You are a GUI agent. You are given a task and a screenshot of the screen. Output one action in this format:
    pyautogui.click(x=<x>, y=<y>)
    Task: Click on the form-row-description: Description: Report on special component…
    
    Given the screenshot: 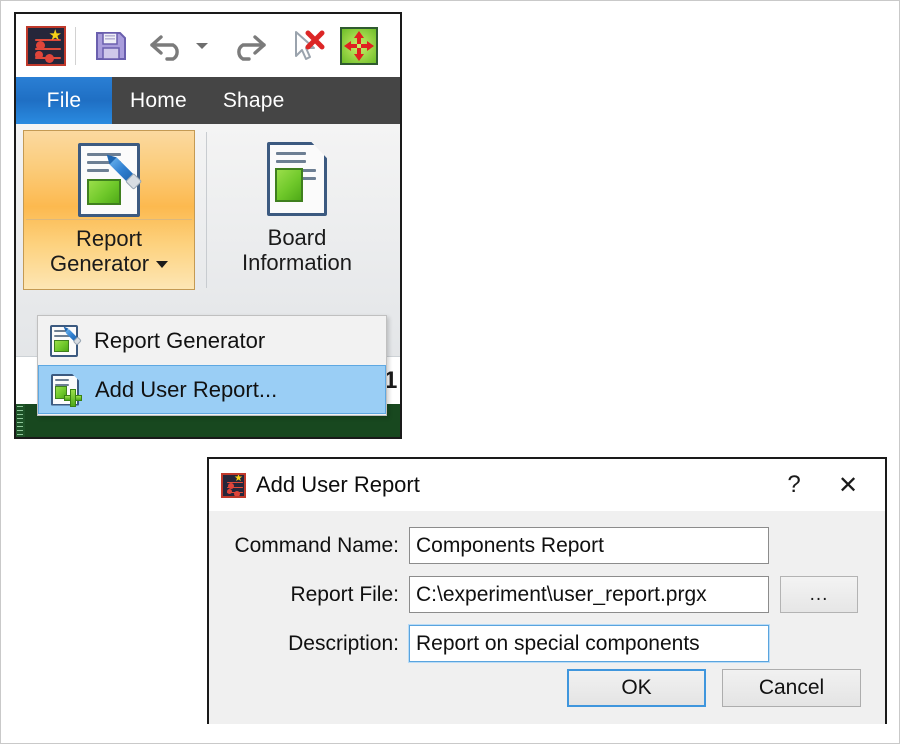 What is the action you would take?
    pyautogui.click(x=547, y=643)
    